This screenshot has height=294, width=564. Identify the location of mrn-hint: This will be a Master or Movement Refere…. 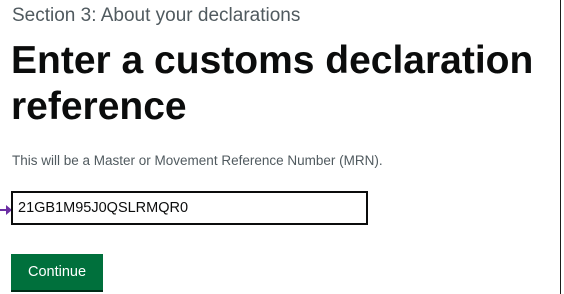
(197, 160).